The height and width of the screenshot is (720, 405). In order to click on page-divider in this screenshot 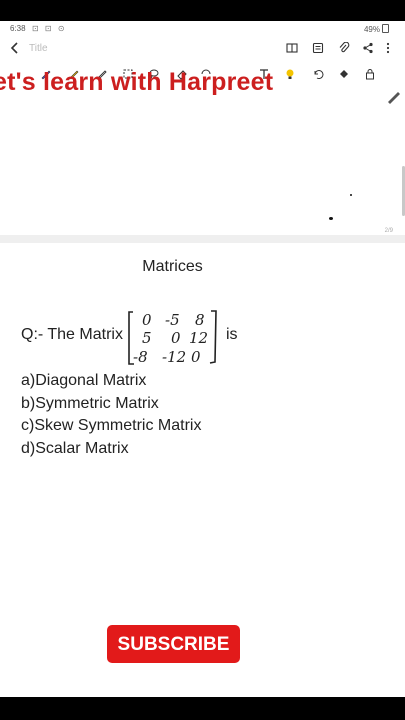, I will do `click(202, 239)`.